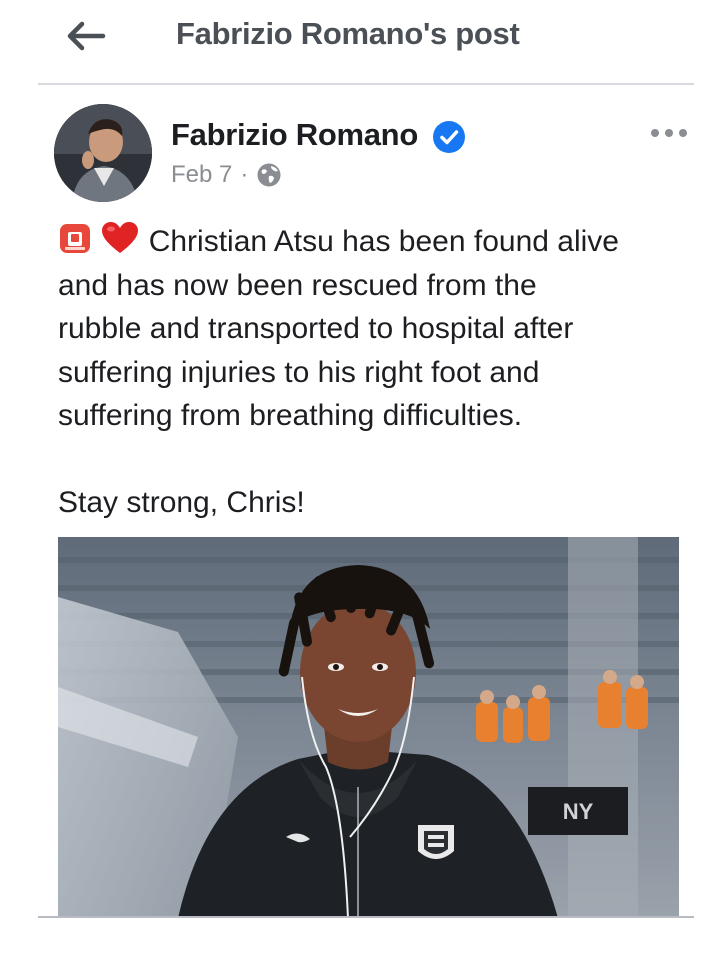 This screenshot has height=954, width=726. I want to click on post-date: Feb 7, so click(201, 175).